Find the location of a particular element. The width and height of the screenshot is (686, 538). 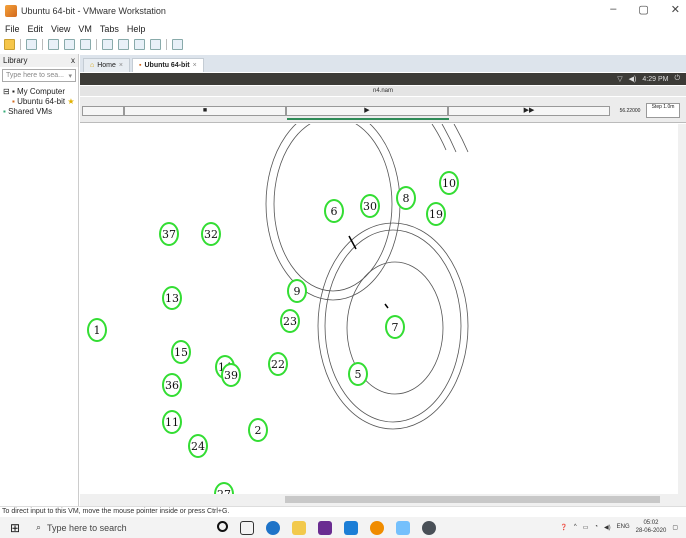

guest-window-title: n4.nam is located at coordinates (383, 91).